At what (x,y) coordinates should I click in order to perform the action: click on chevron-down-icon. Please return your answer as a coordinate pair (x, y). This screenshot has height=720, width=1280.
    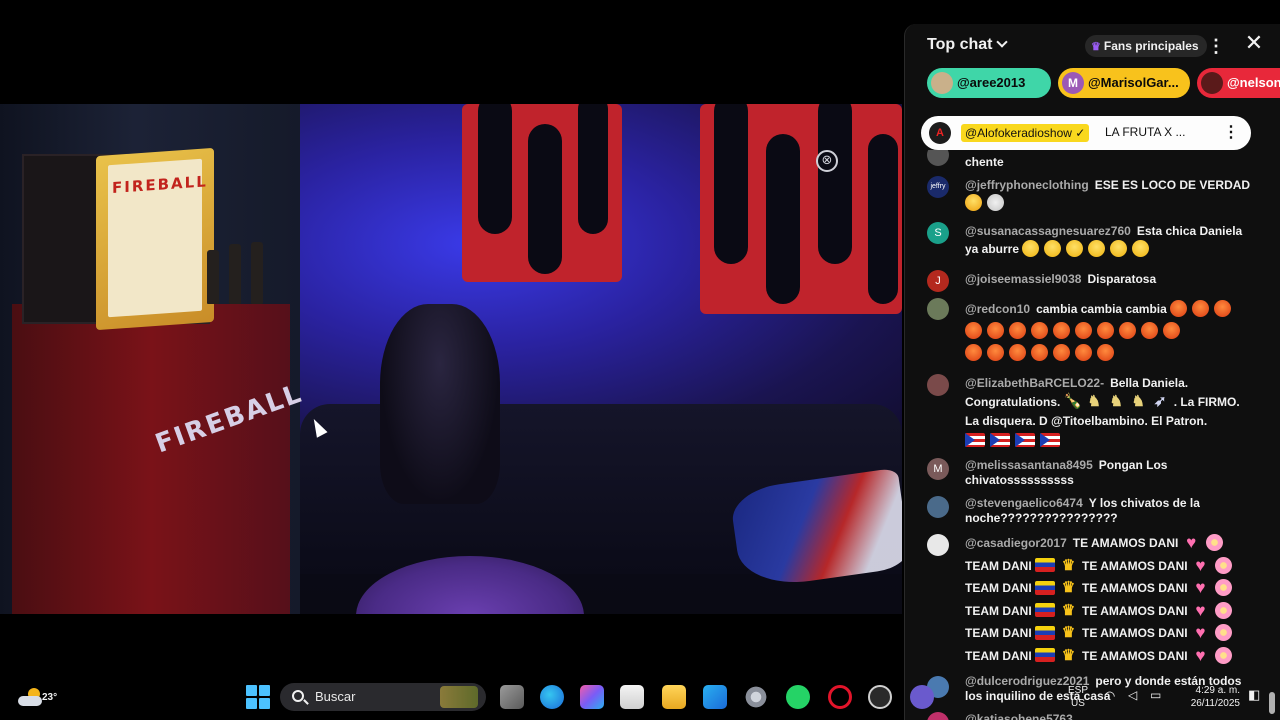
    Looking at the image, I should click on (1002, 42).